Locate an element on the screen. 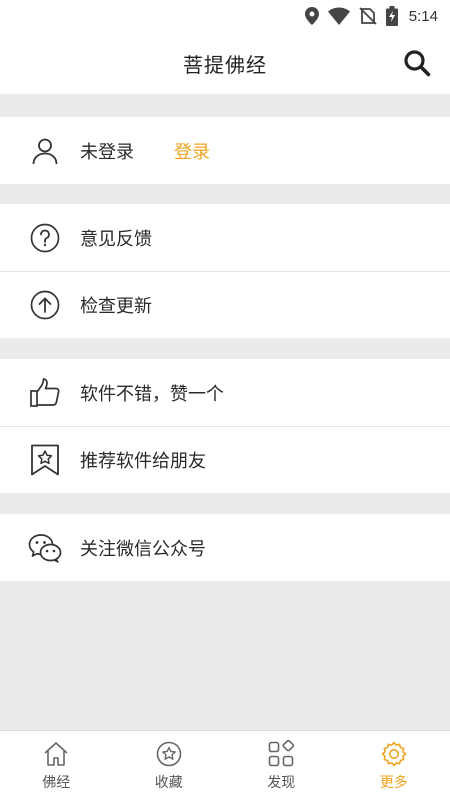  feedback-row: 意见反馈 is located at coordinates (225, 237).